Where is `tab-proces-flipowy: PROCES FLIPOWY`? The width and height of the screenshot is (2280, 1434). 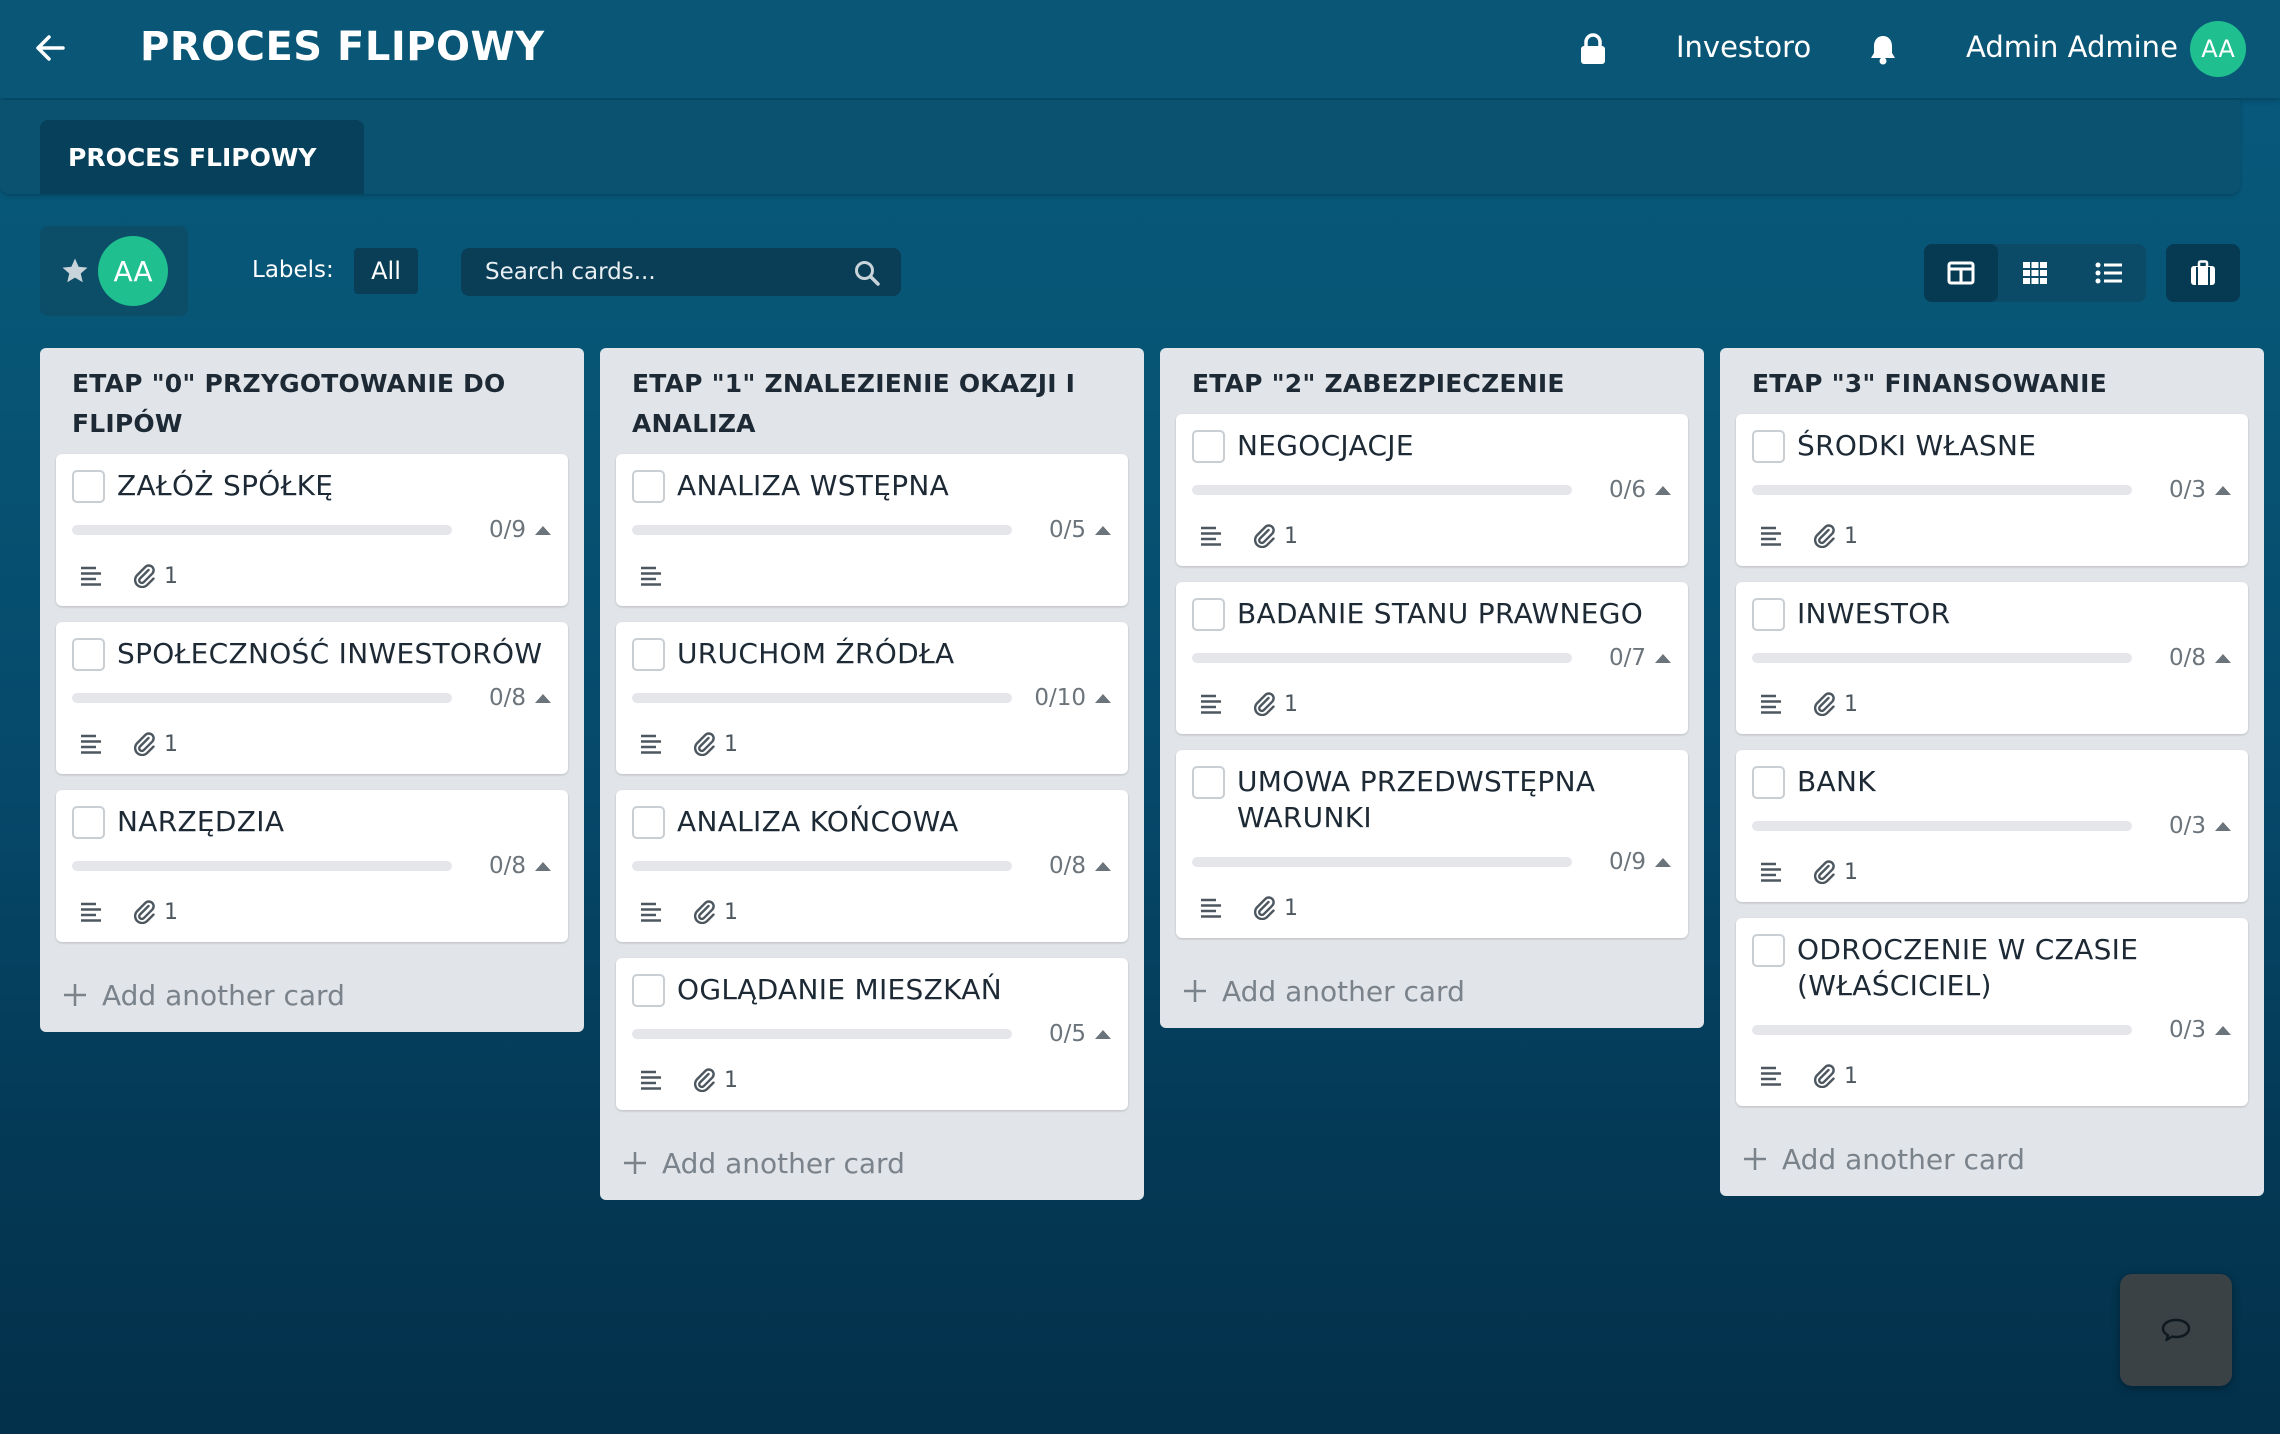
tab-proces-flipowy: PROCES FLIPOWY is located at coordinates (202, 157).